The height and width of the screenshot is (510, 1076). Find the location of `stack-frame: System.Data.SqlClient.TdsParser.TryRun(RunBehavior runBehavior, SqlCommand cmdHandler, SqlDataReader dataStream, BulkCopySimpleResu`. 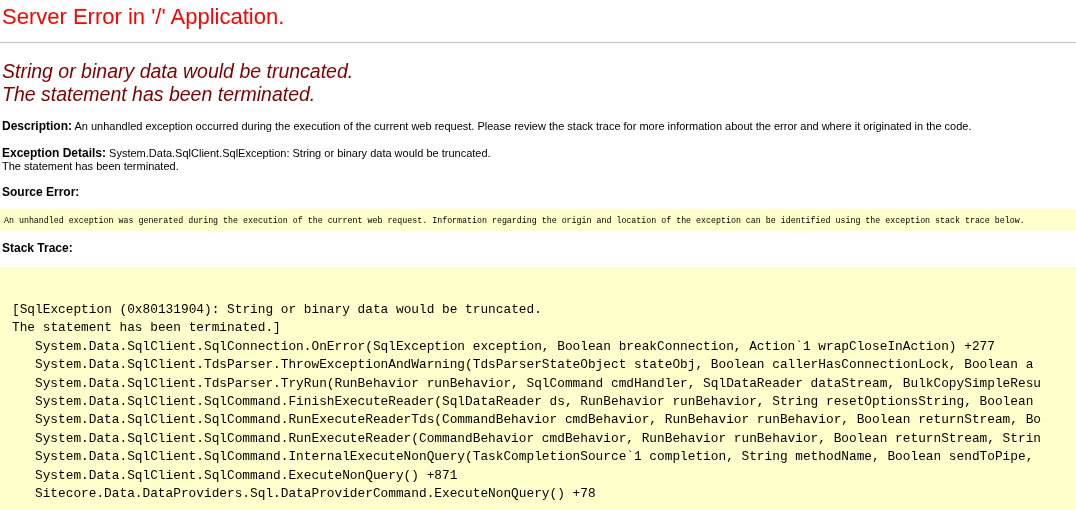

stack-frame: System.Data.SqlClient.TdsParser.TryRun(RunBehavior runBehavior, SqlCommand cmdHandler, SqlDataReader dataStream, BulkCopySimpleResu is located at coordinates (520, 384).